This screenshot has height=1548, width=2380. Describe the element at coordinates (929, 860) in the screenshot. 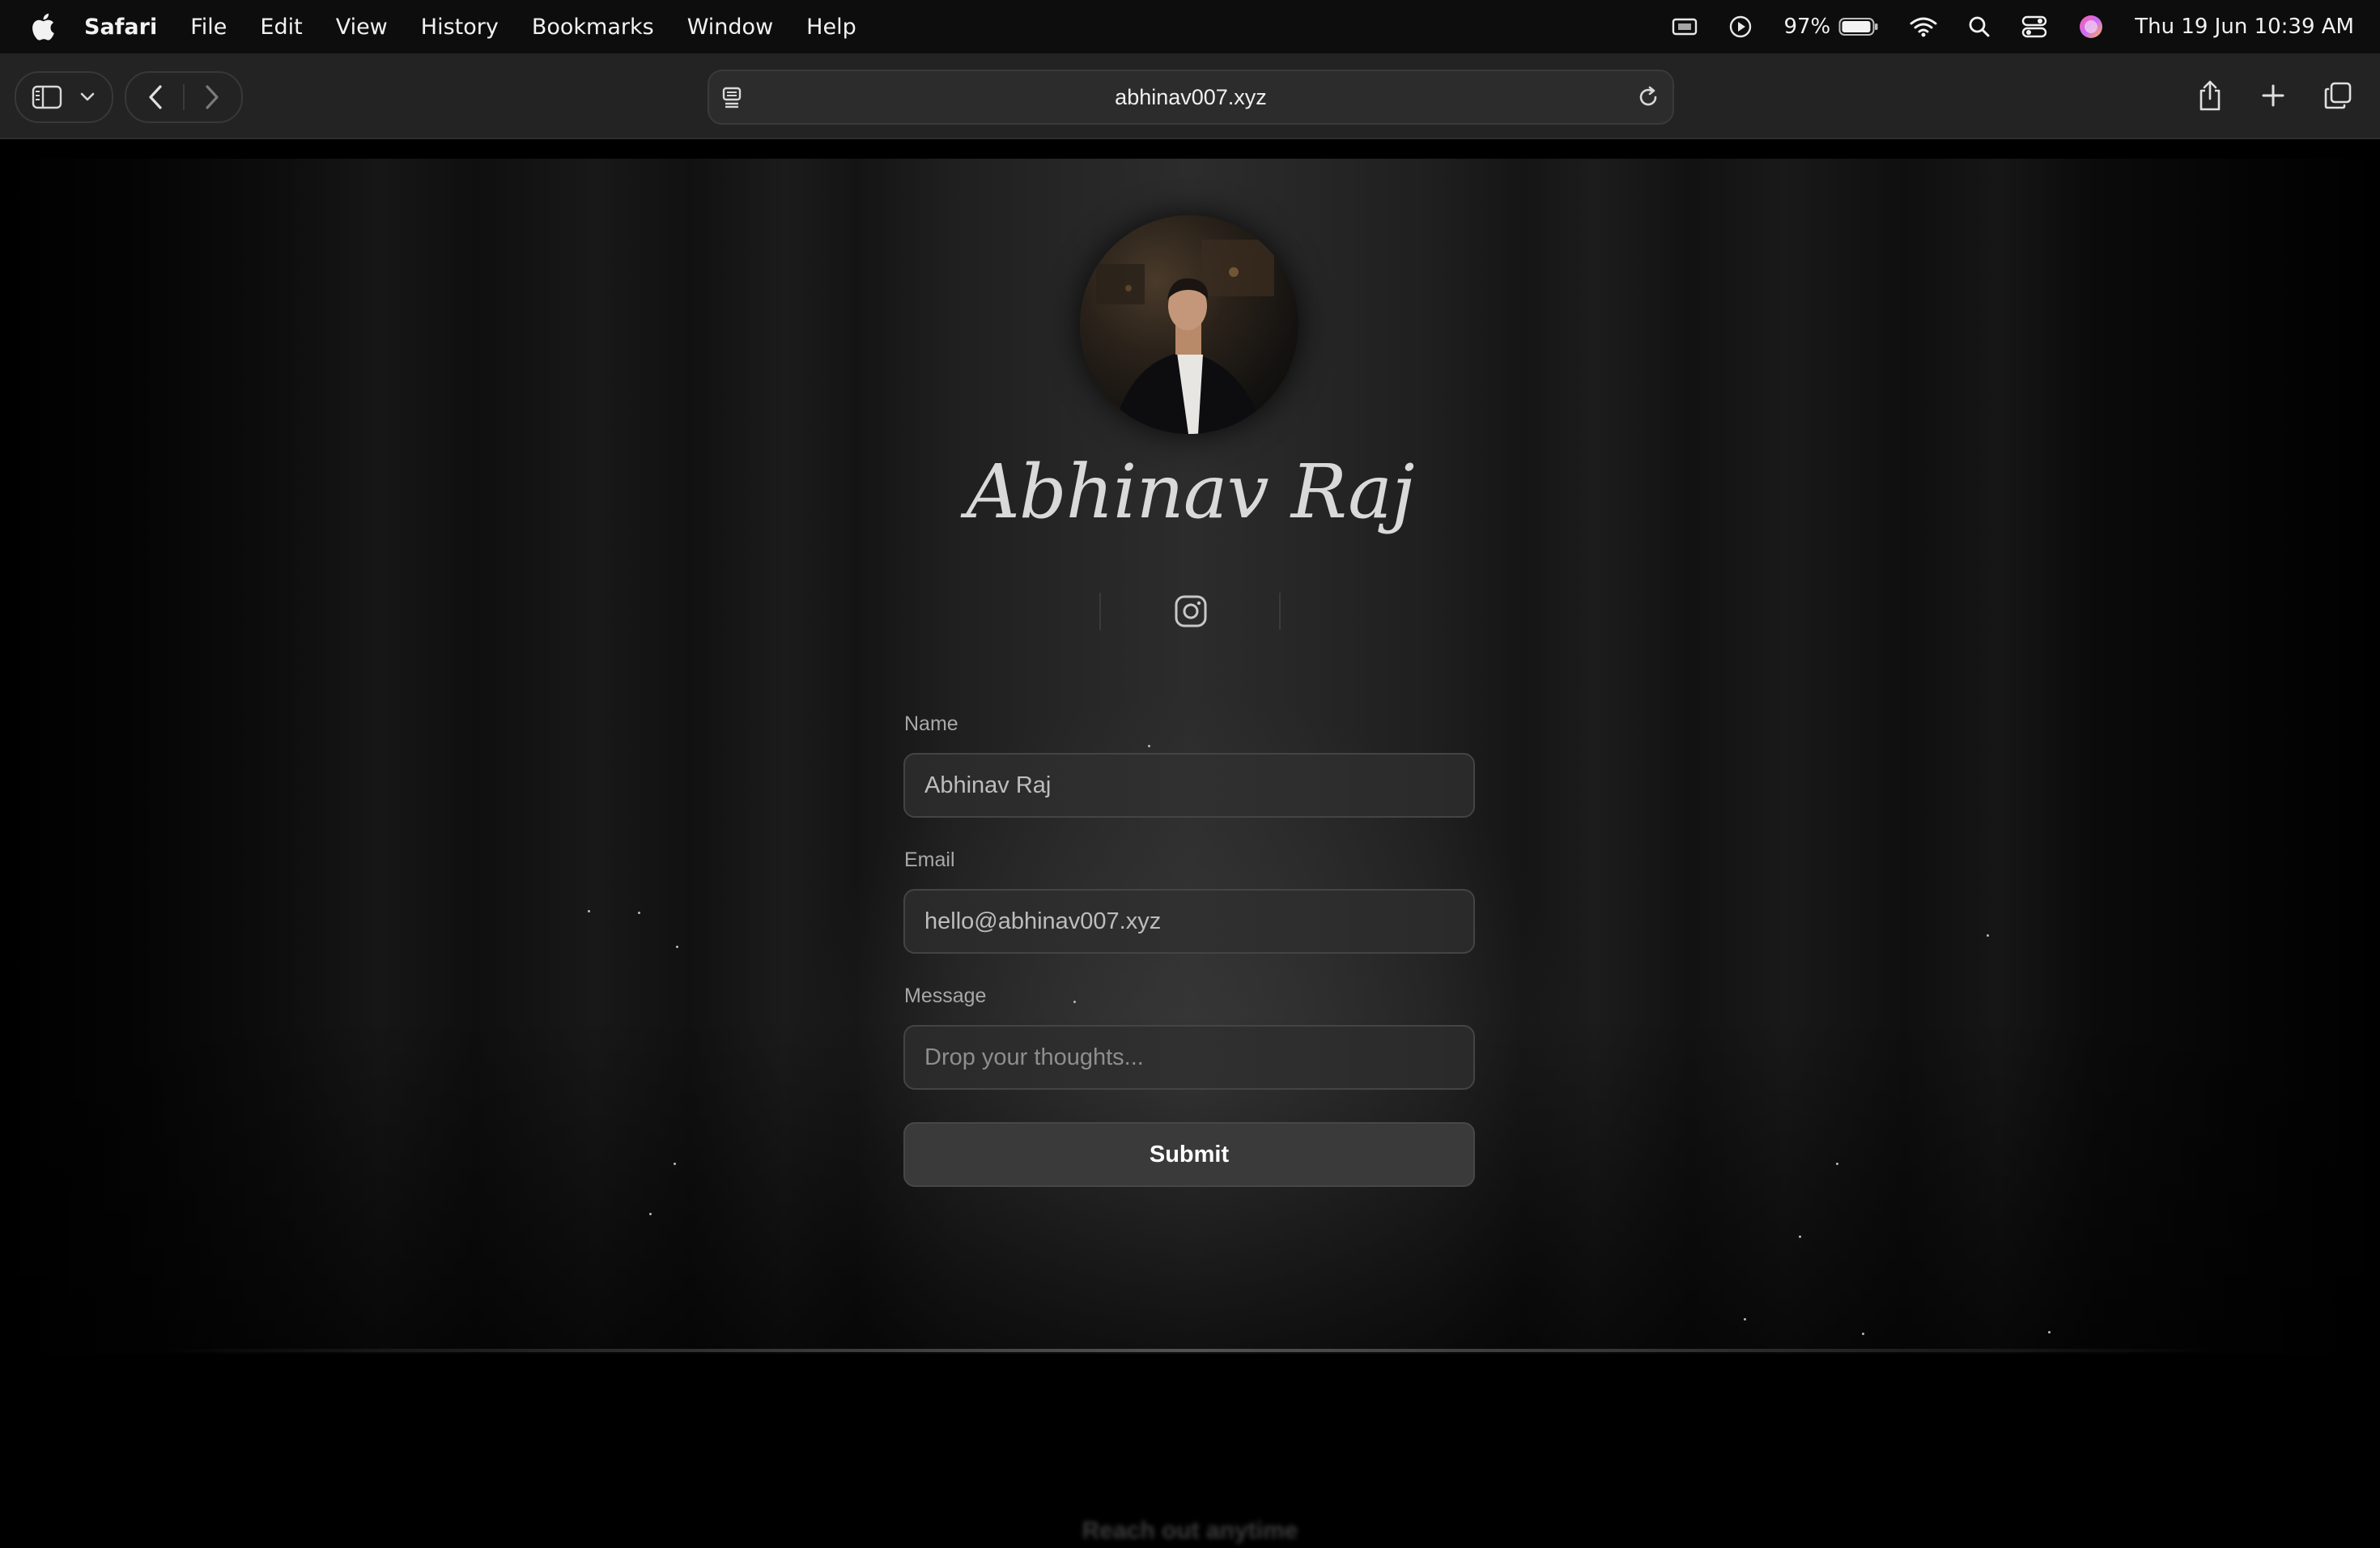

I see `email-label: Email` at that location.